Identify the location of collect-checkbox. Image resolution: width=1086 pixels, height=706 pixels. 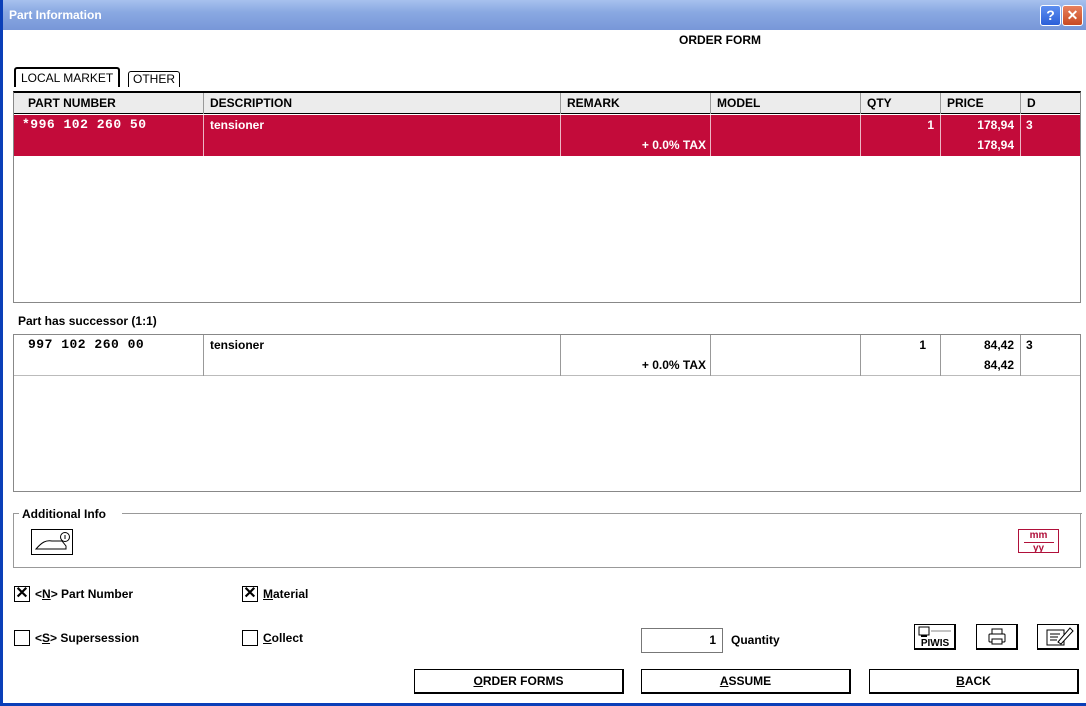
(250, 638).